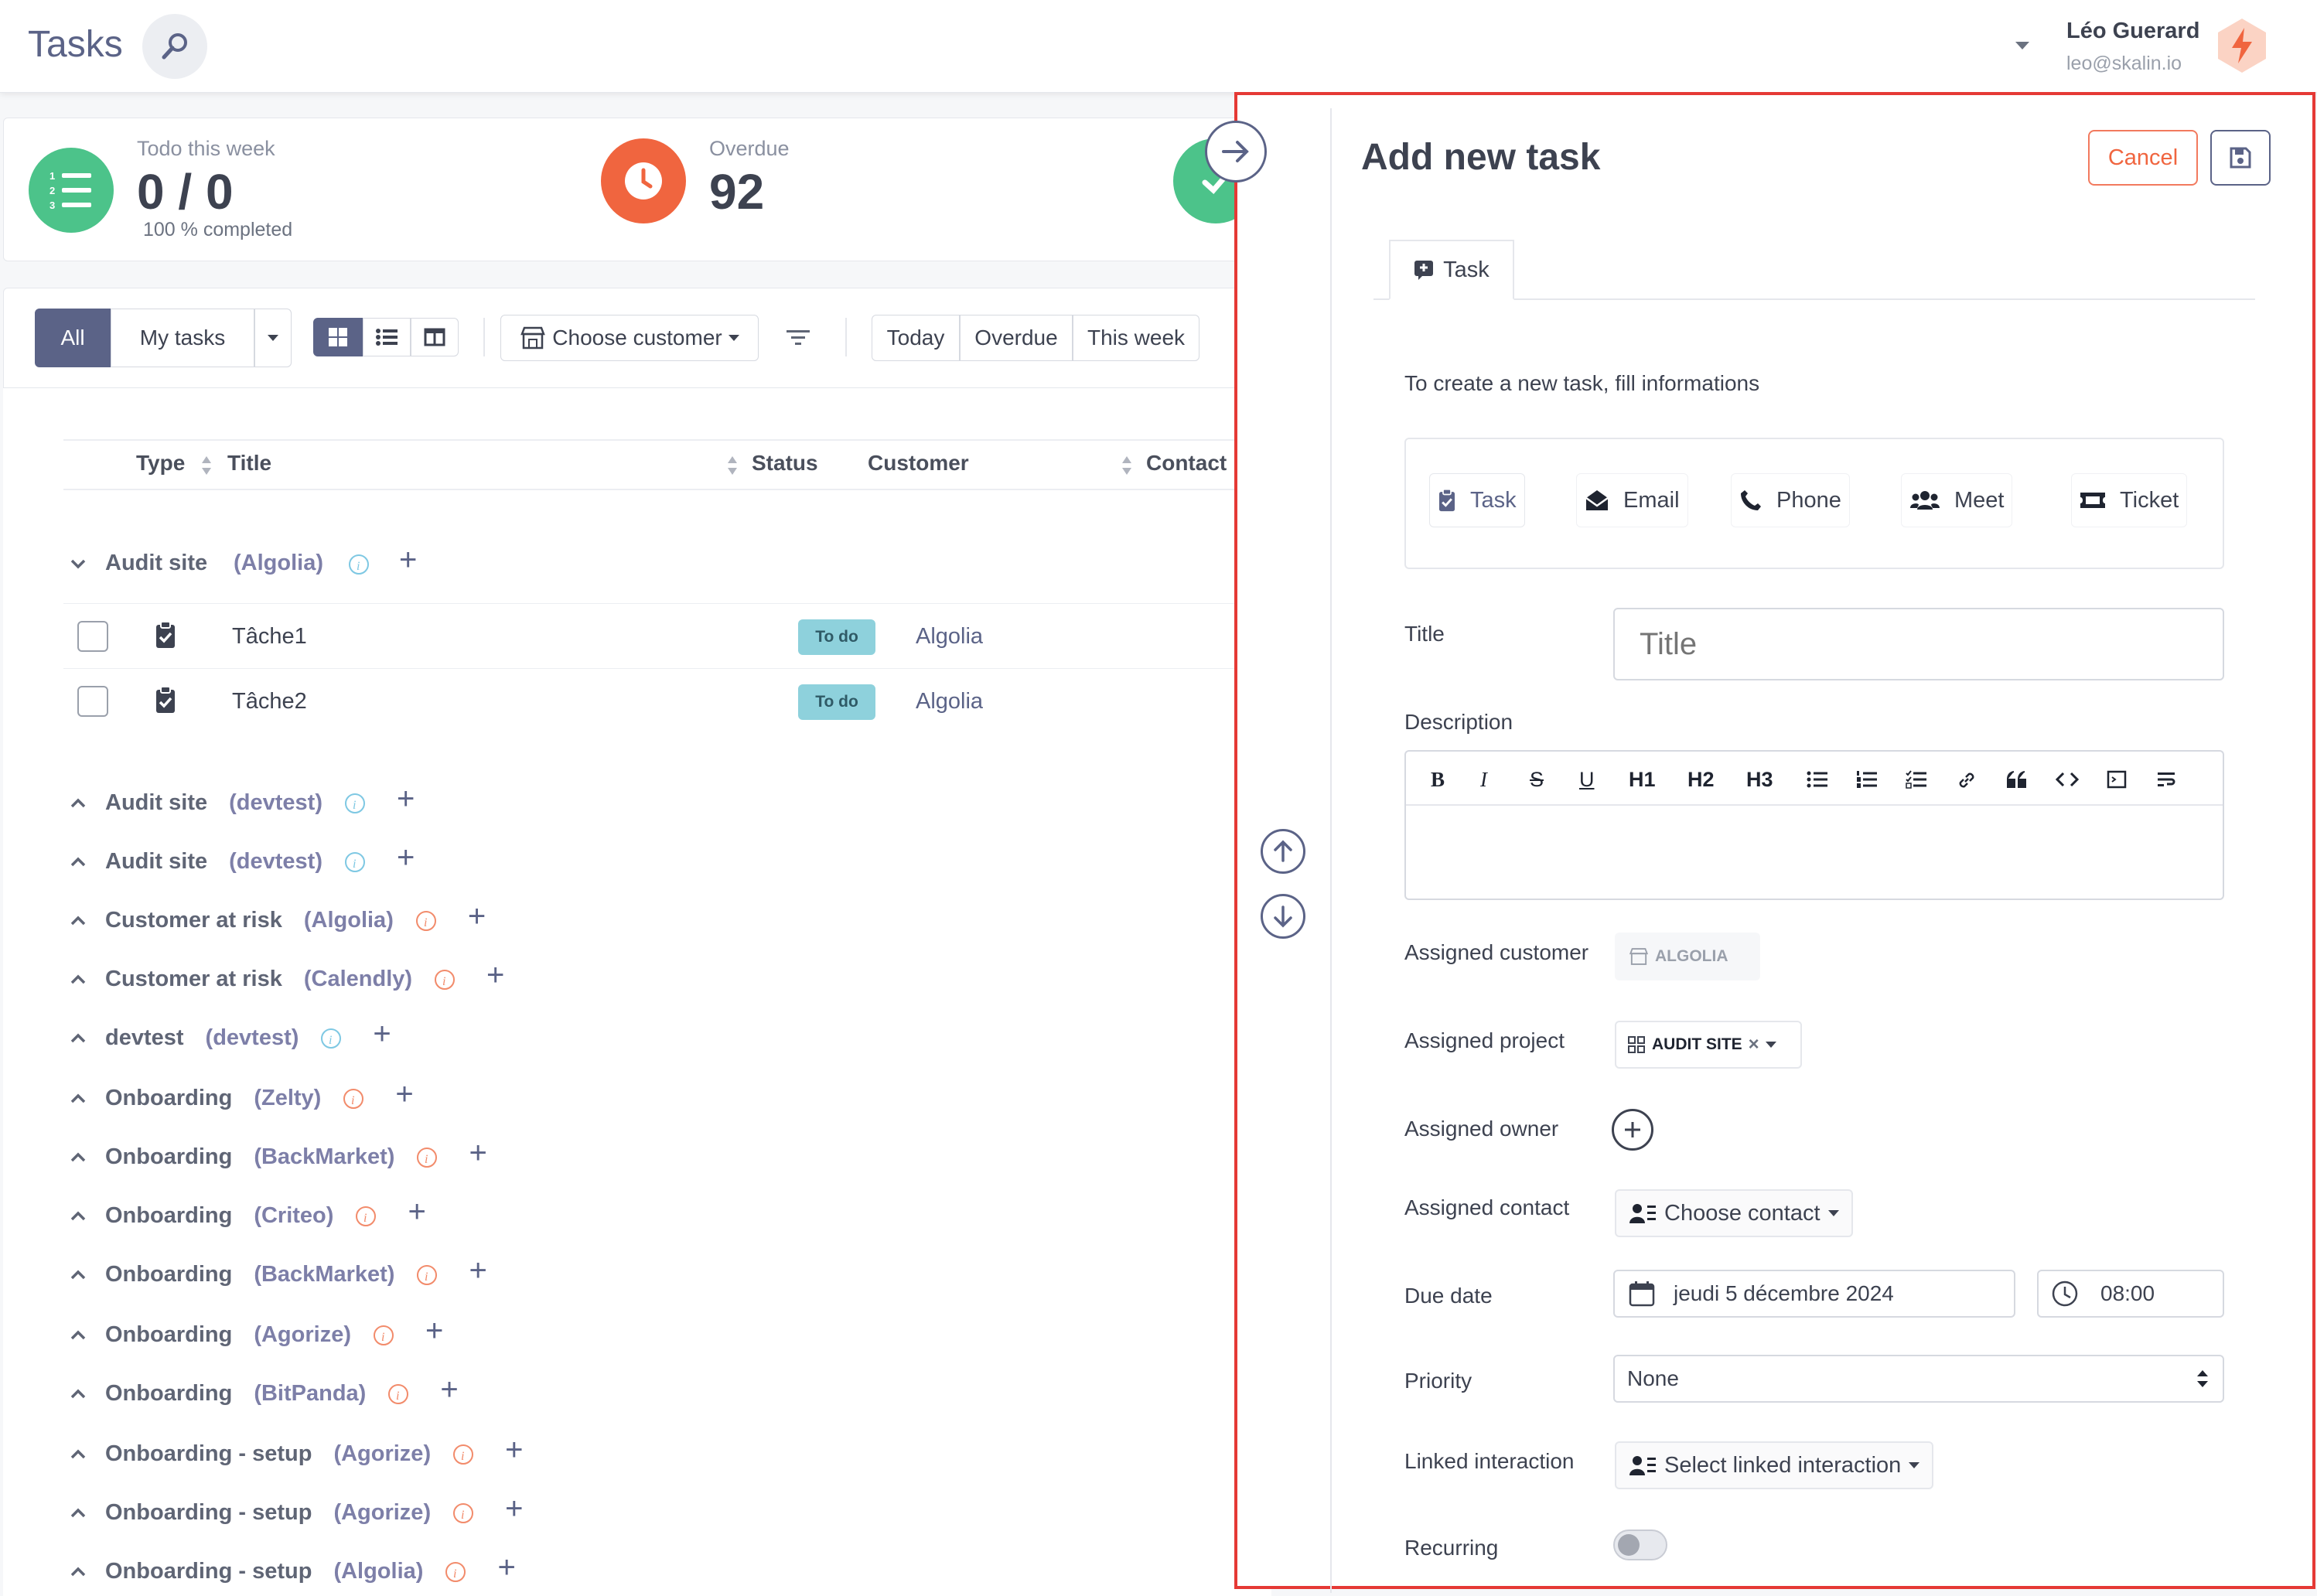 The image size is (2317, 1596). I want to click on col-contact-header: Contact, so click(1186, 464).